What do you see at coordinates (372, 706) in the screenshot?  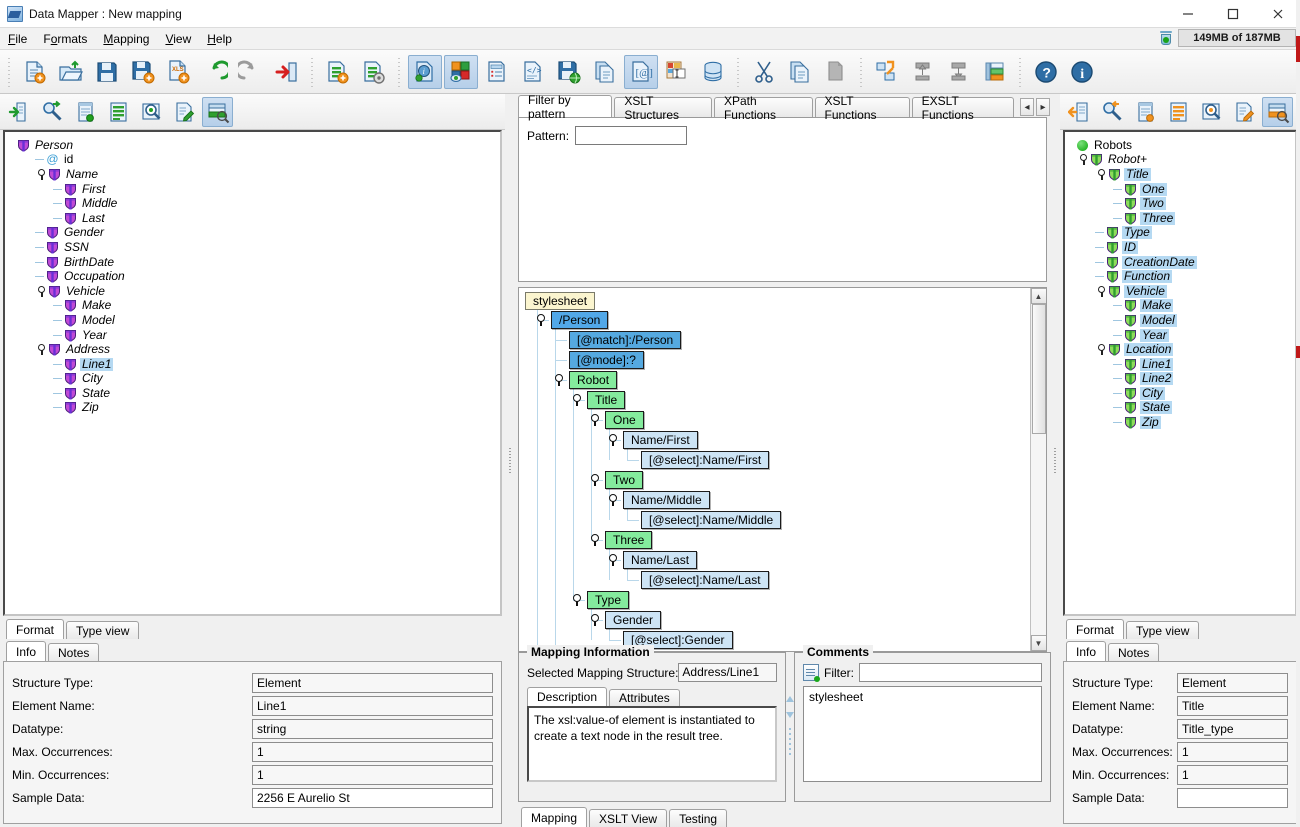 I see `element-name-value: Line1` at bounding box center [372, 706].